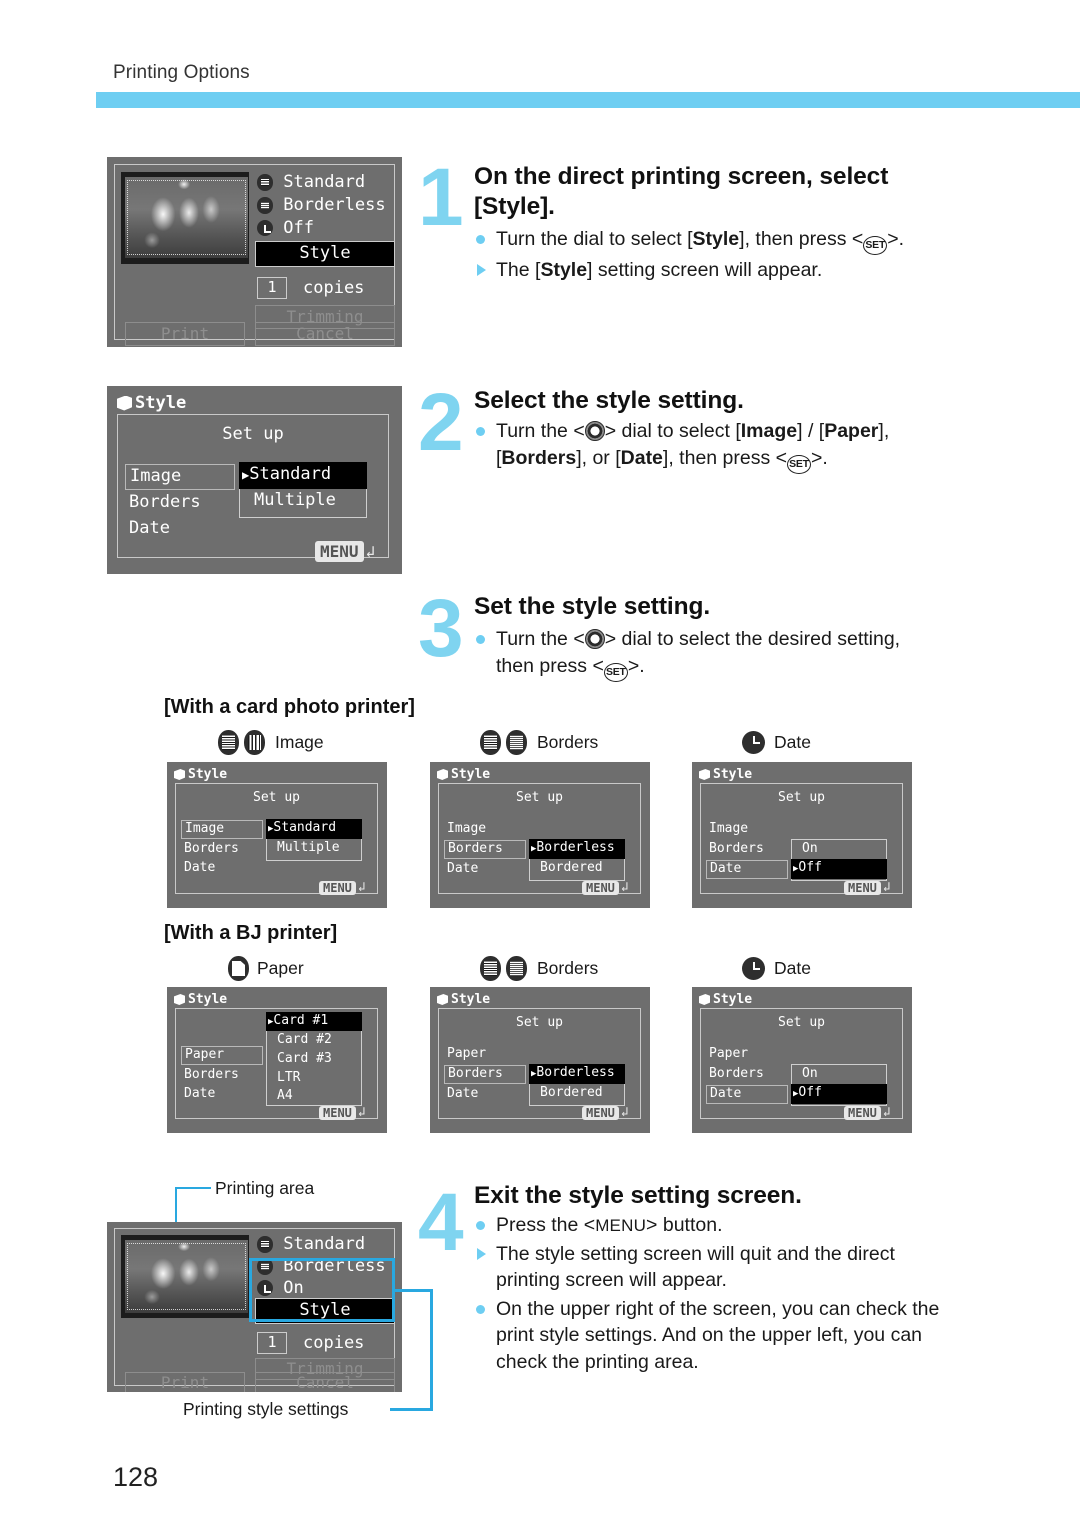 The image size is (1080, 1529). Describe the element at coordinates (304, 1058) in the screenshot. I see `option-card3: Card #3` at that location.